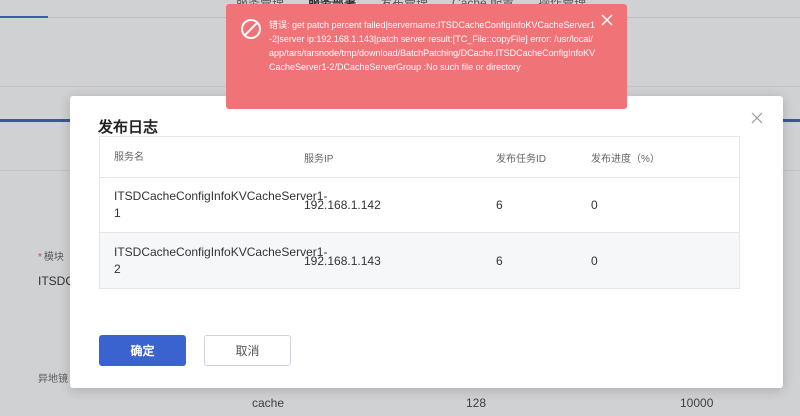 This screenshot has width=800, height=416. I want to click on cell-service-ip: 192.168.1.142, so click(342, 205).